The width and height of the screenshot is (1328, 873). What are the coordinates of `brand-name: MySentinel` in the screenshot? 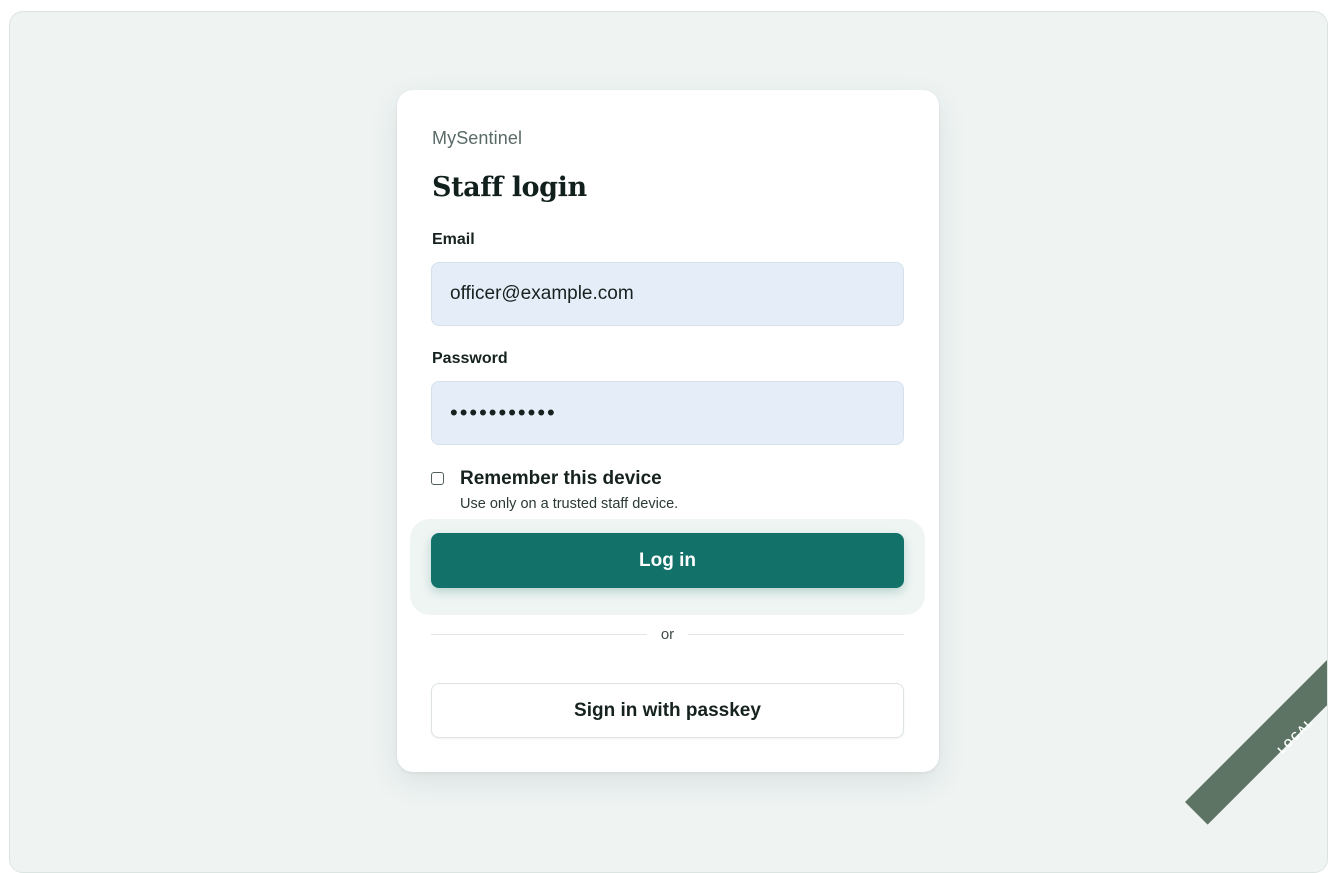 It's located at (477, 138).